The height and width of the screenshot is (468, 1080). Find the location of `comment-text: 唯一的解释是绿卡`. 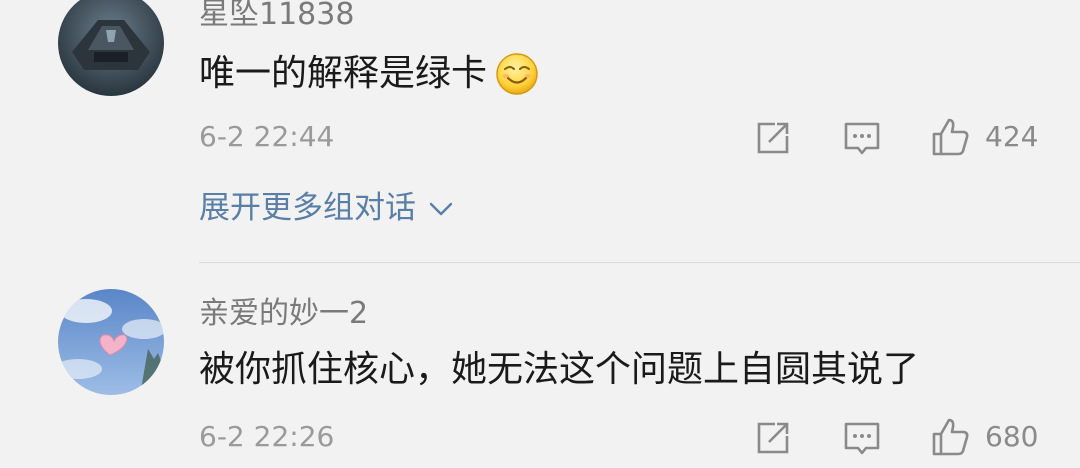

comment-text: 唯一的解释是绿卡 is located at coordinates (369, 74).